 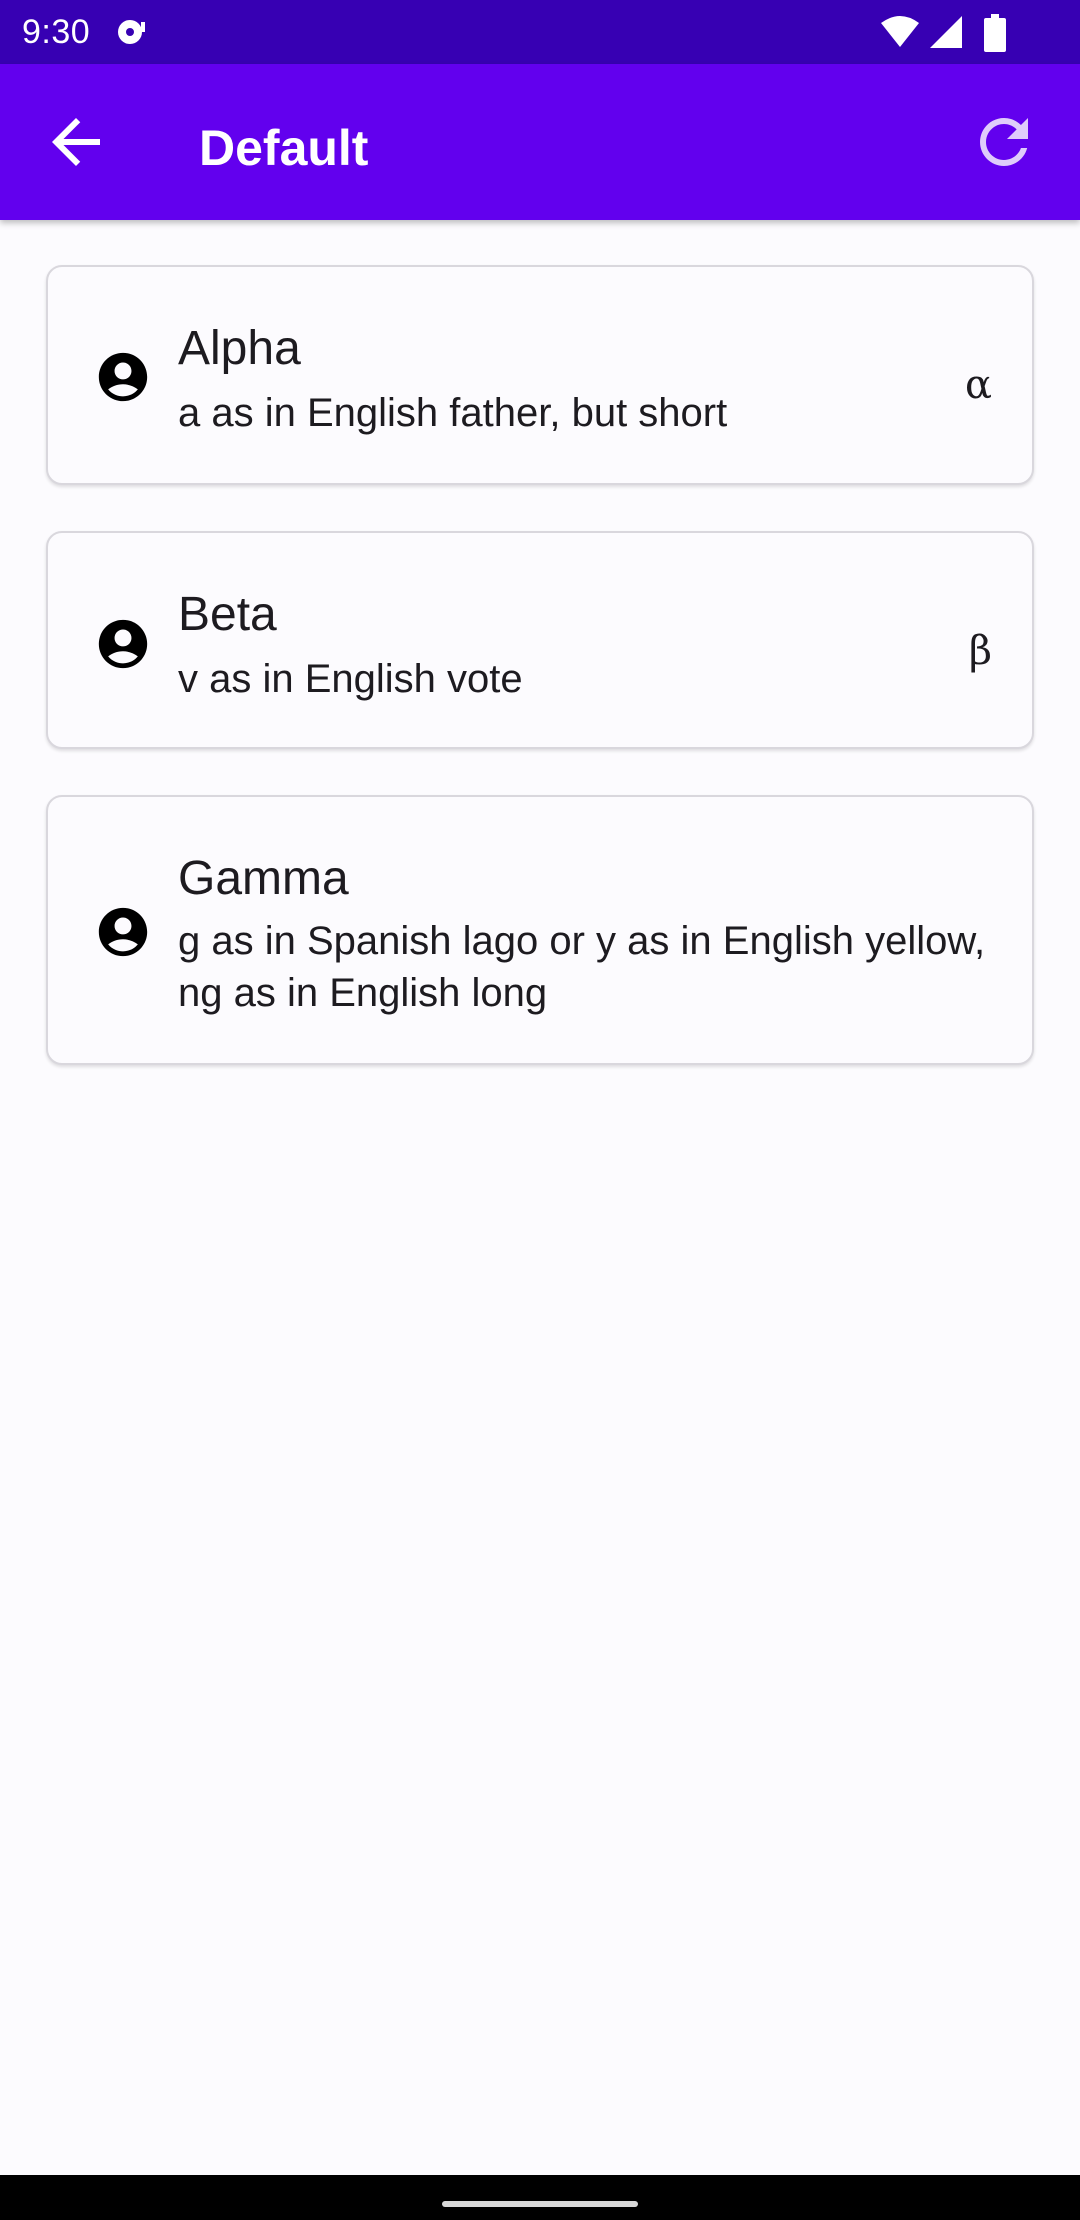 I want to click on back-button, so click(x=76, y=142).